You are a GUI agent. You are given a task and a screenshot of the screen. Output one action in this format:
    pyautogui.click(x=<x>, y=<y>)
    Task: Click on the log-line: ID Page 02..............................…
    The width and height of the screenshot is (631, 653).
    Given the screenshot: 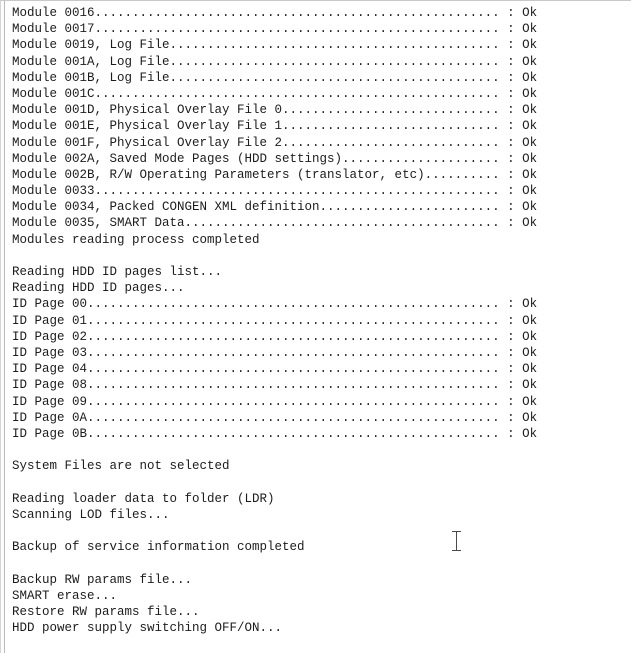 What is the action you would take?
    pyautogui.click(x=275, y=336)
    